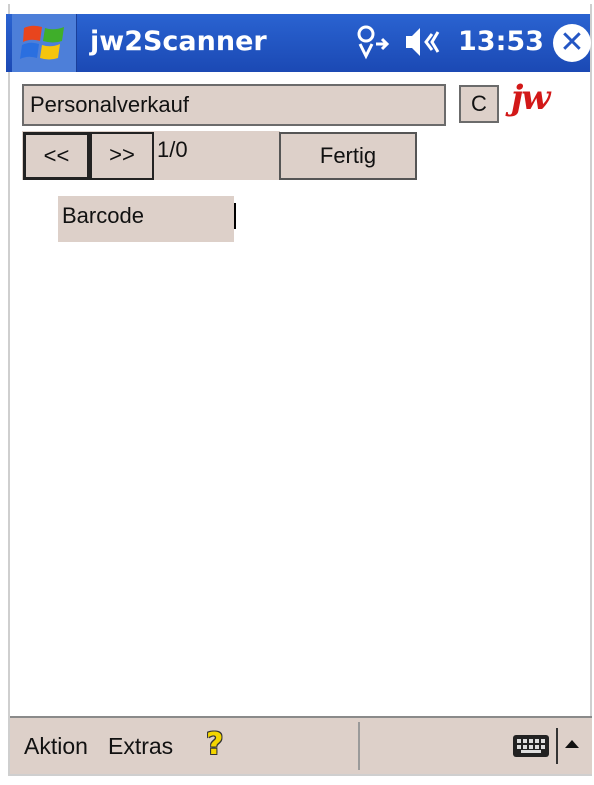 The height and width of the screenshot is (785, 594). I want to click on bottom-menu-bar: Aktion Extras ?, so click(301, 745).